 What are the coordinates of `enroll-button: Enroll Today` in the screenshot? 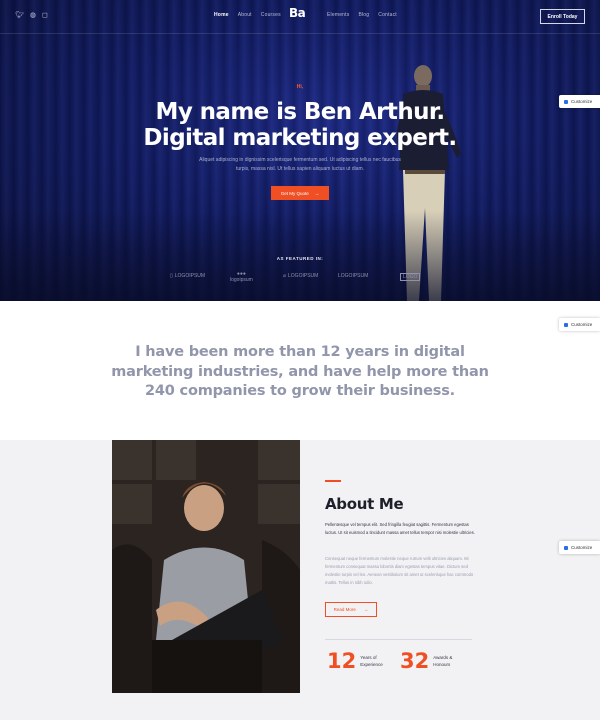 It's located at (562, 16).